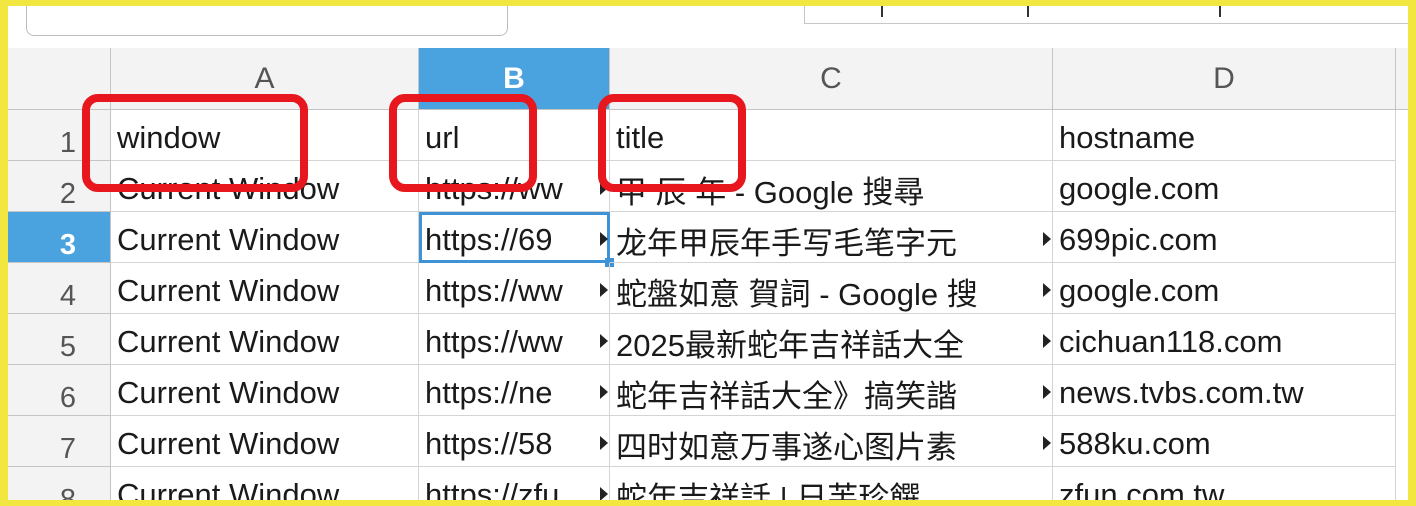 This screenshot has width=1416, height=506. What do you see at coordinates (831, 483) in the screenshot?
I see `table-cell: 蛇年吉祥話 | 日芙珍饌` at bounding box center [831, 483].